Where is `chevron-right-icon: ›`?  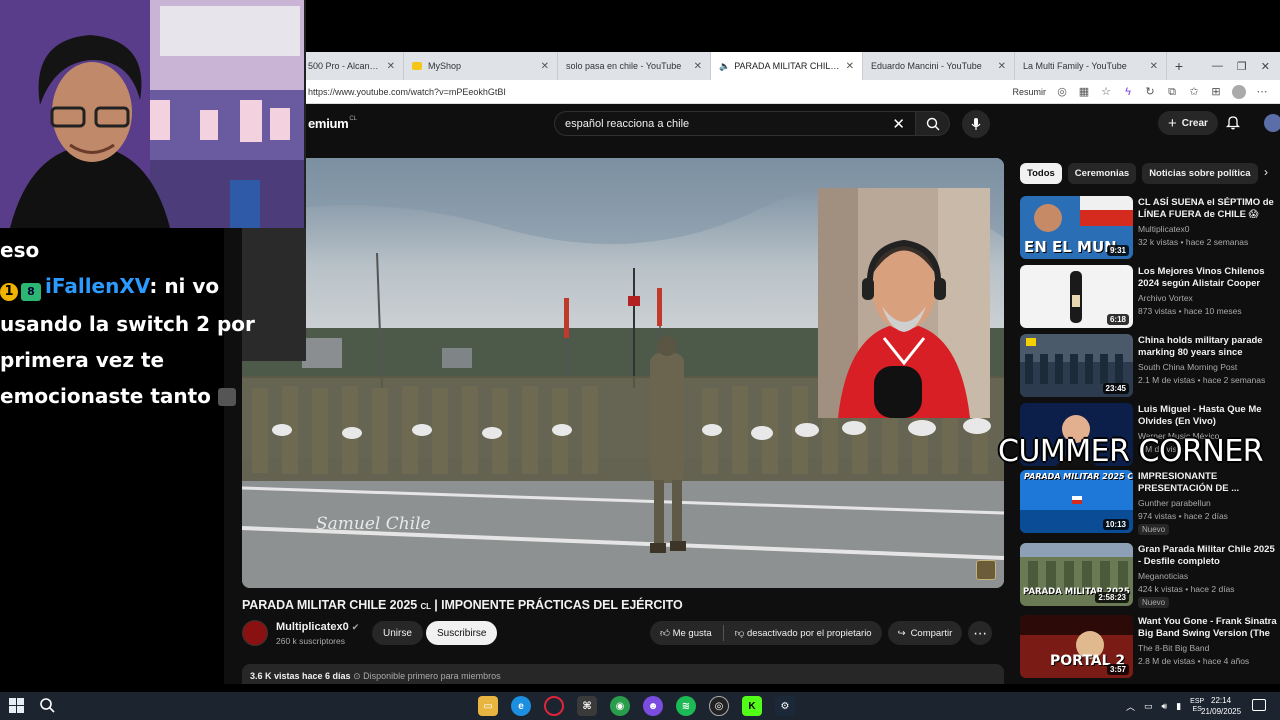
chevron-right-icon: › is located at coordinates (1266, 172).